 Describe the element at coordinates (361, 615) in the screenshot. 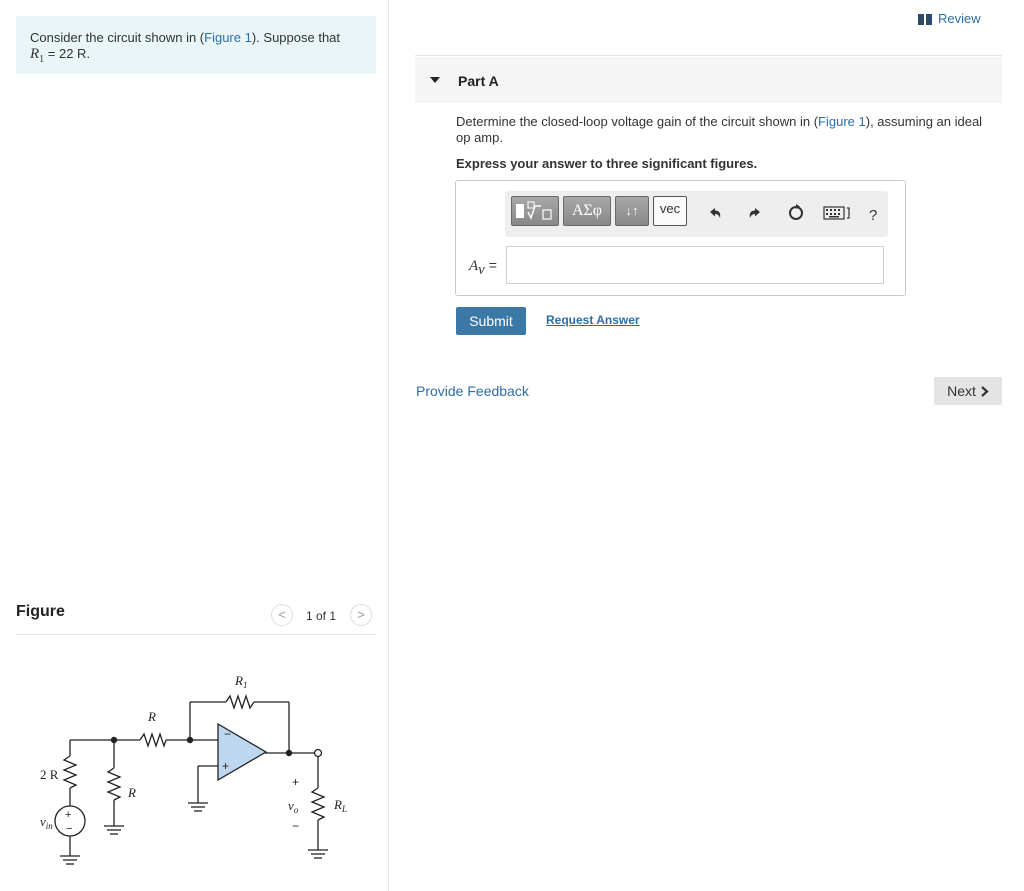

I see `next-figure-button: >` at that location.